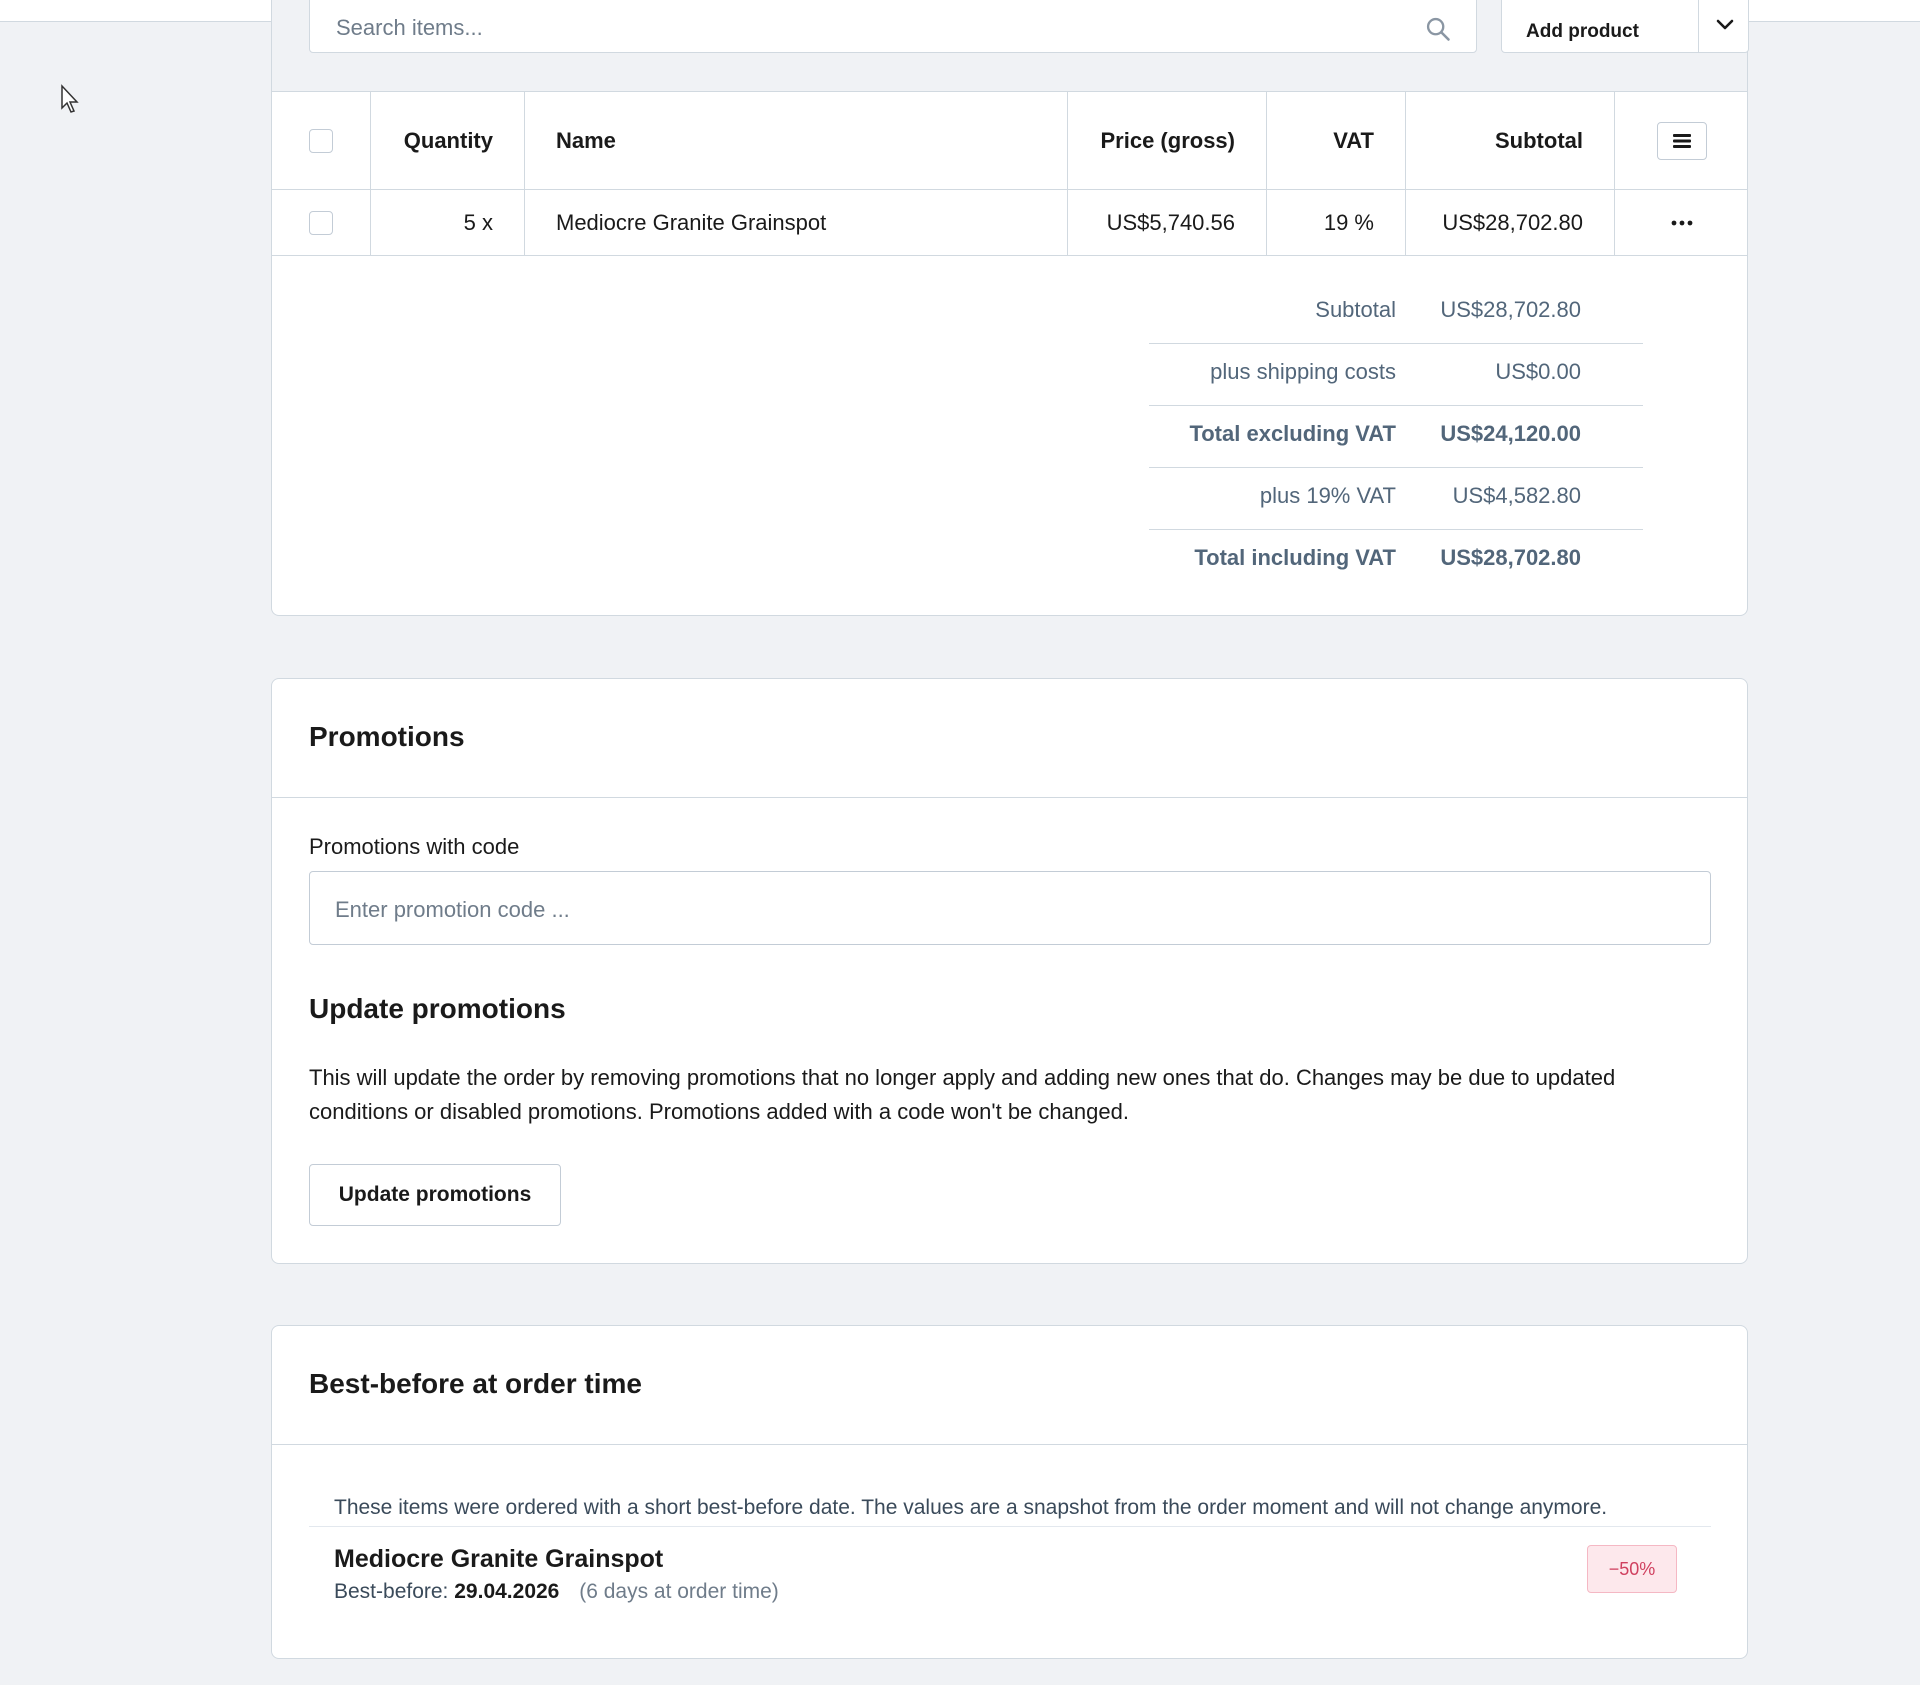 Image resolution: width=1920 pixels, height=1685 pixels. Describe the element at coordinates (1295, 557) in the screenshot. I see `summary-label: Total including VAT` at that location.